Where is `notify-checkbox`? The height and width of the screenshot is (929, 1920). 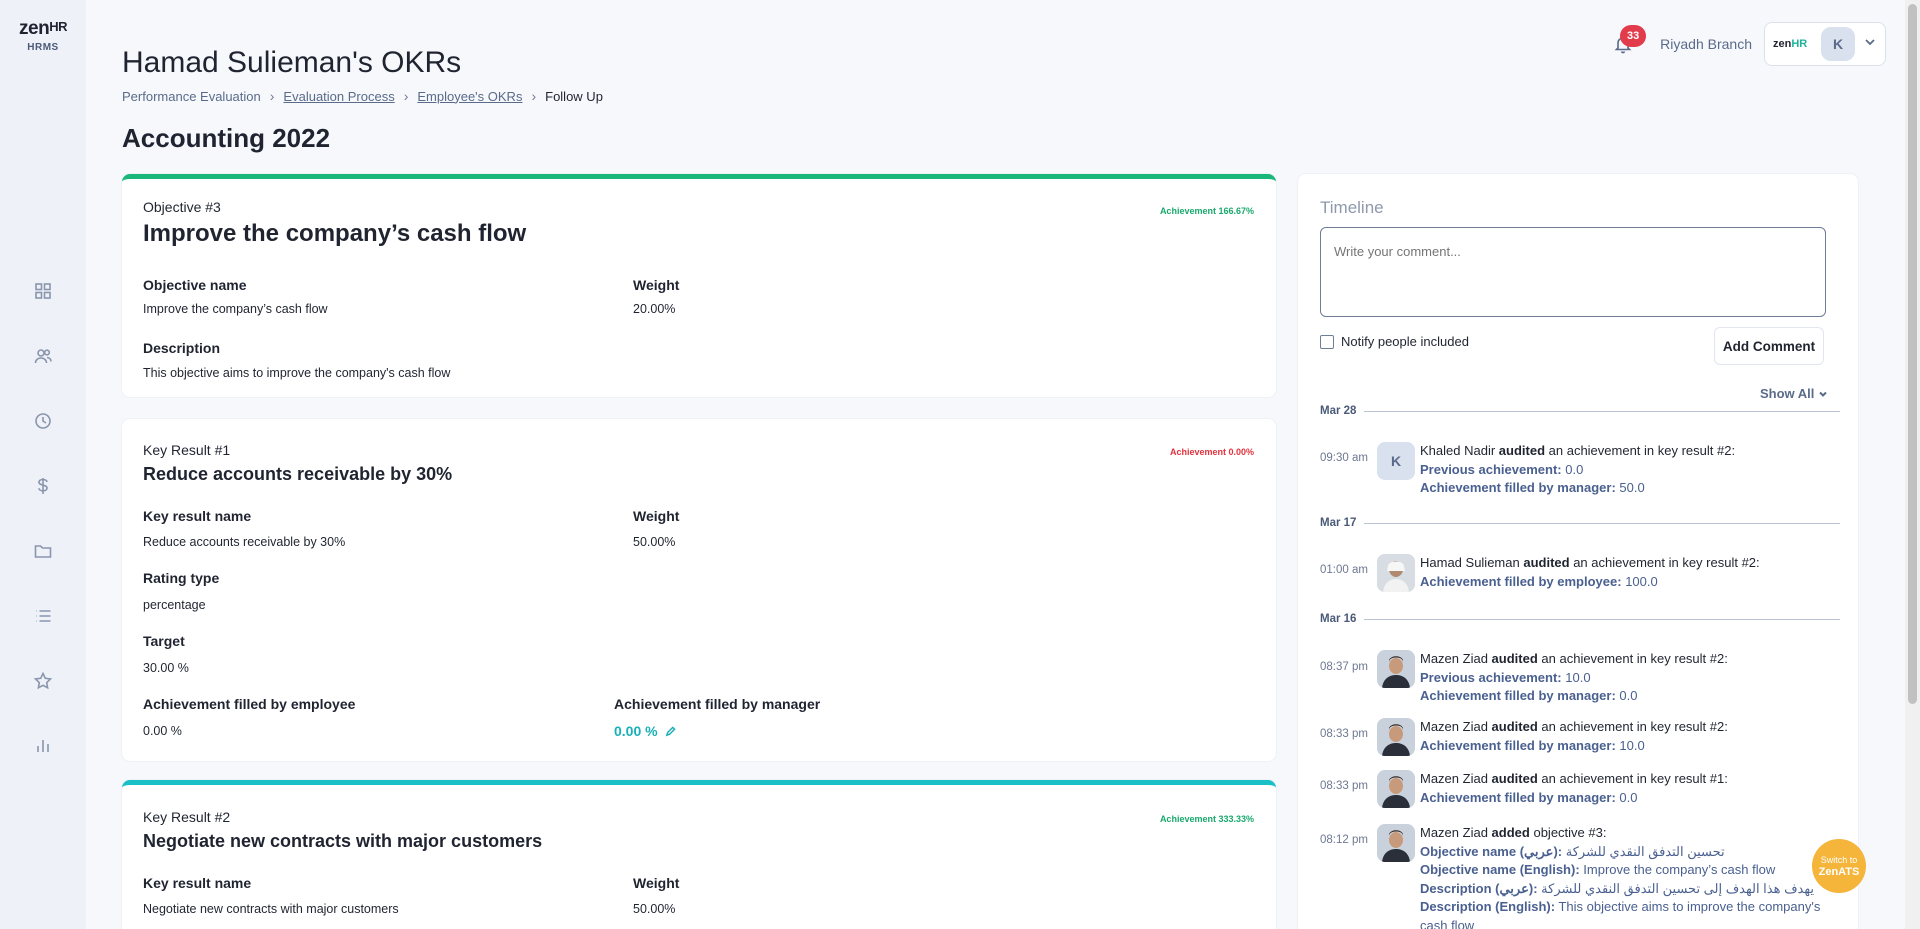 notify-checkbox is located at coordinates (1327, 341).